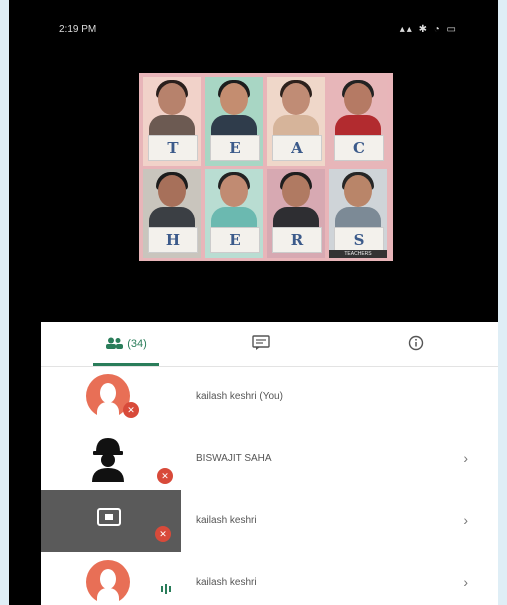 The height and width of the screenshot is (605, 507). What do you see at coordinates (114, 344) in the screenshot?
I see `people-icon` at bounding box center [114, 344].